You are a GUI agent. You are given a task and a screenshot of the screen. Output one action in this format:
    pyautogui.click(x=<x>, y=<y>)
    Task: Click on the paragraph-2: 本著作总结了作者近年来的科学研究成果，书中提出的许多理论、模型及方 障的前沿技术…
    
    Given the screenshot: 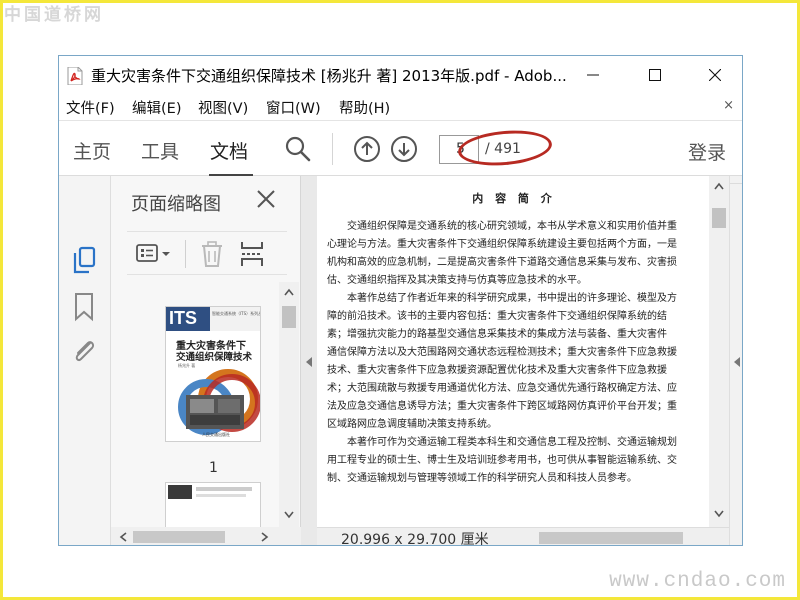 What is the action you would take?
    pyautogui.click(x=519, y=362)
    